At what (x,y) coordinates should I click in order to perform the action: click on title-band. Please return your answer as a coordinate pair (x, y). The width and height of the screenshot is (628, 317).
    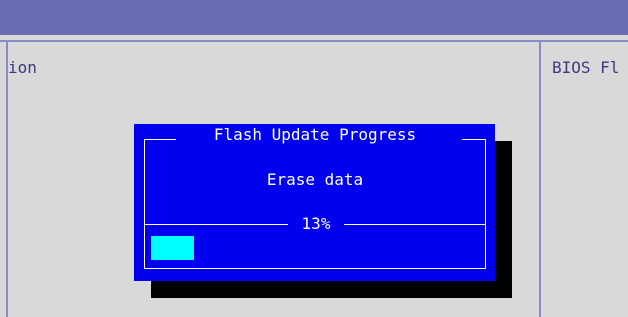
    Looking at the image, I should click on (314, 17).